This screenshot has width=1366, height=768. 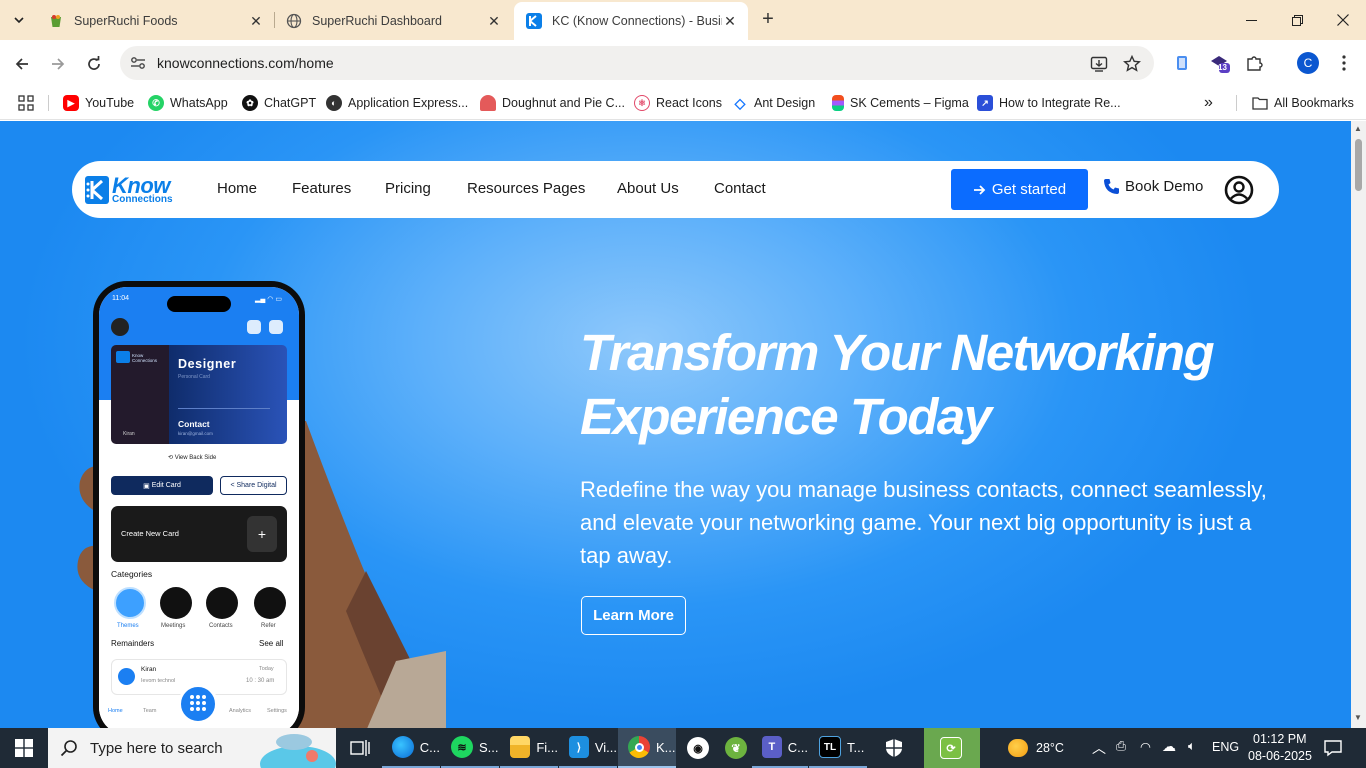 What do you see at coordinates (237, 188) in the screenshot?
I see `nav-home: Home` at bounding box center [237, 188].